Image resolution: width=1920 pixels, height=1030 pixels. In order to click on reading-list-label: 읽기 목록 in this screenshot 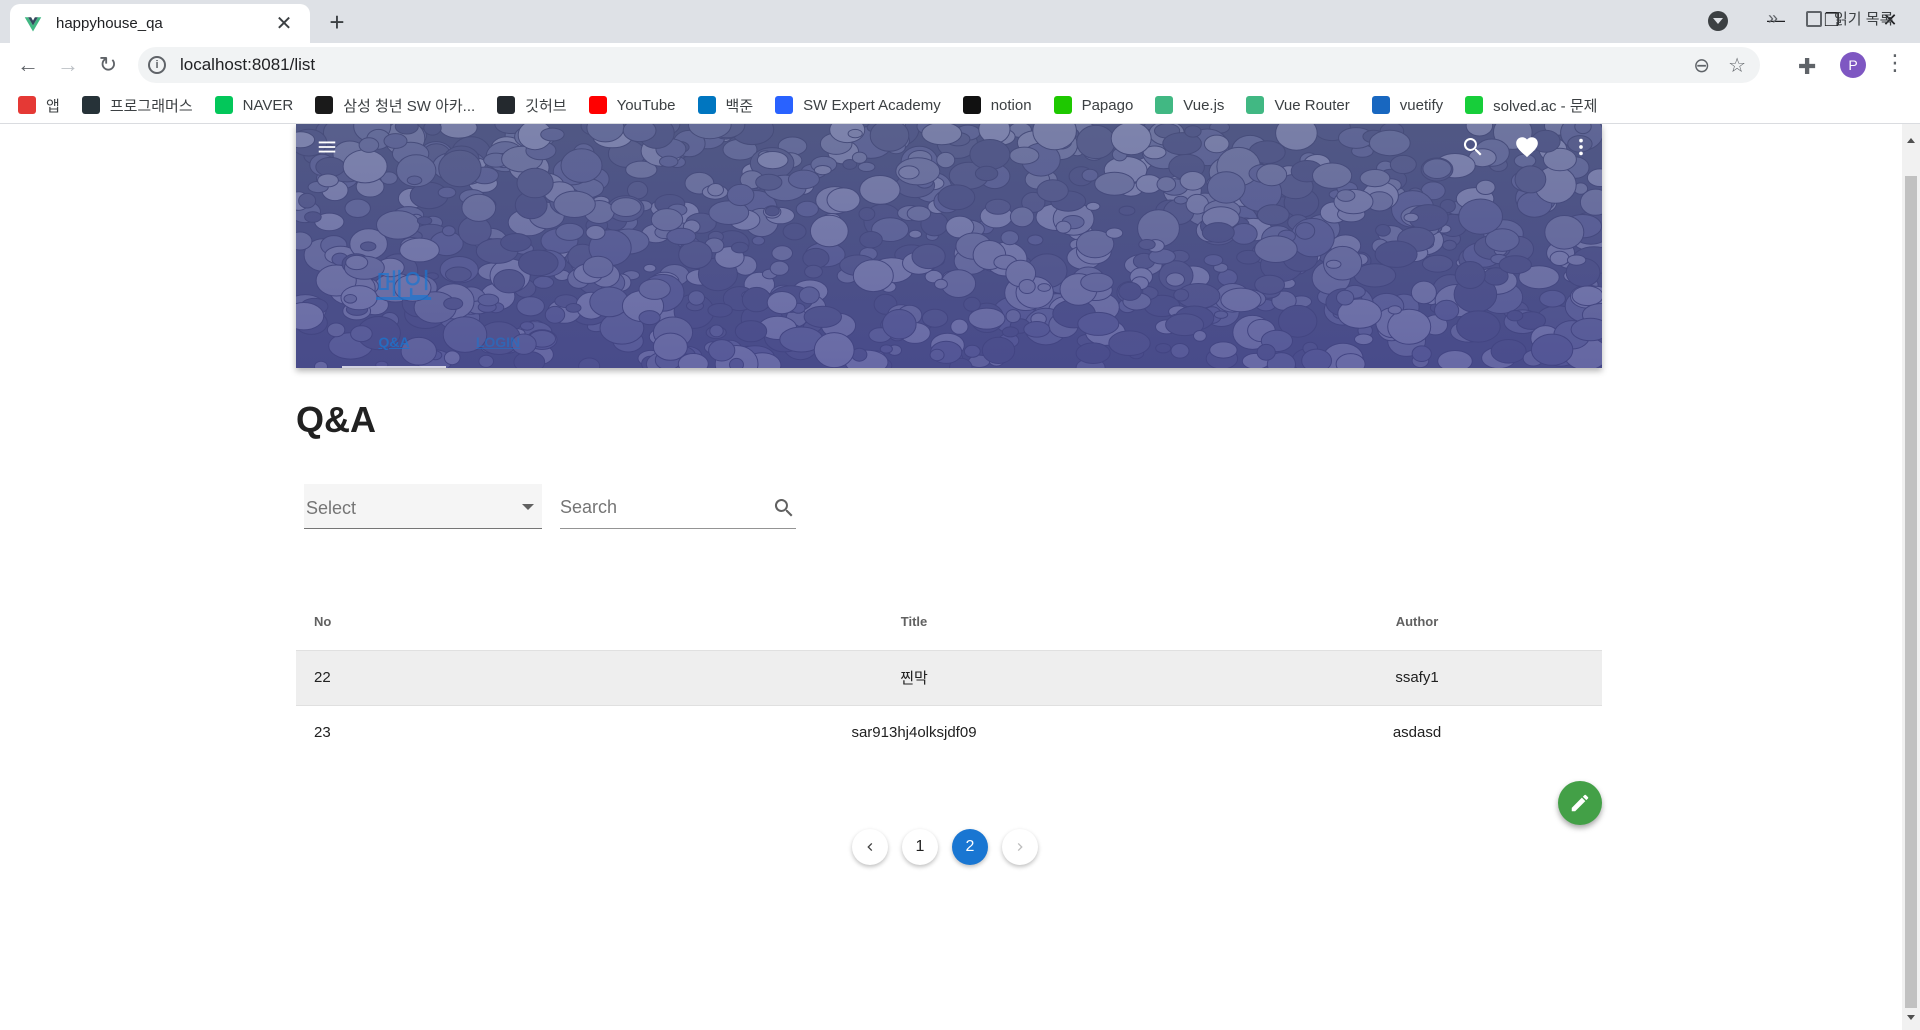, I will do `click(1864, 19)`.